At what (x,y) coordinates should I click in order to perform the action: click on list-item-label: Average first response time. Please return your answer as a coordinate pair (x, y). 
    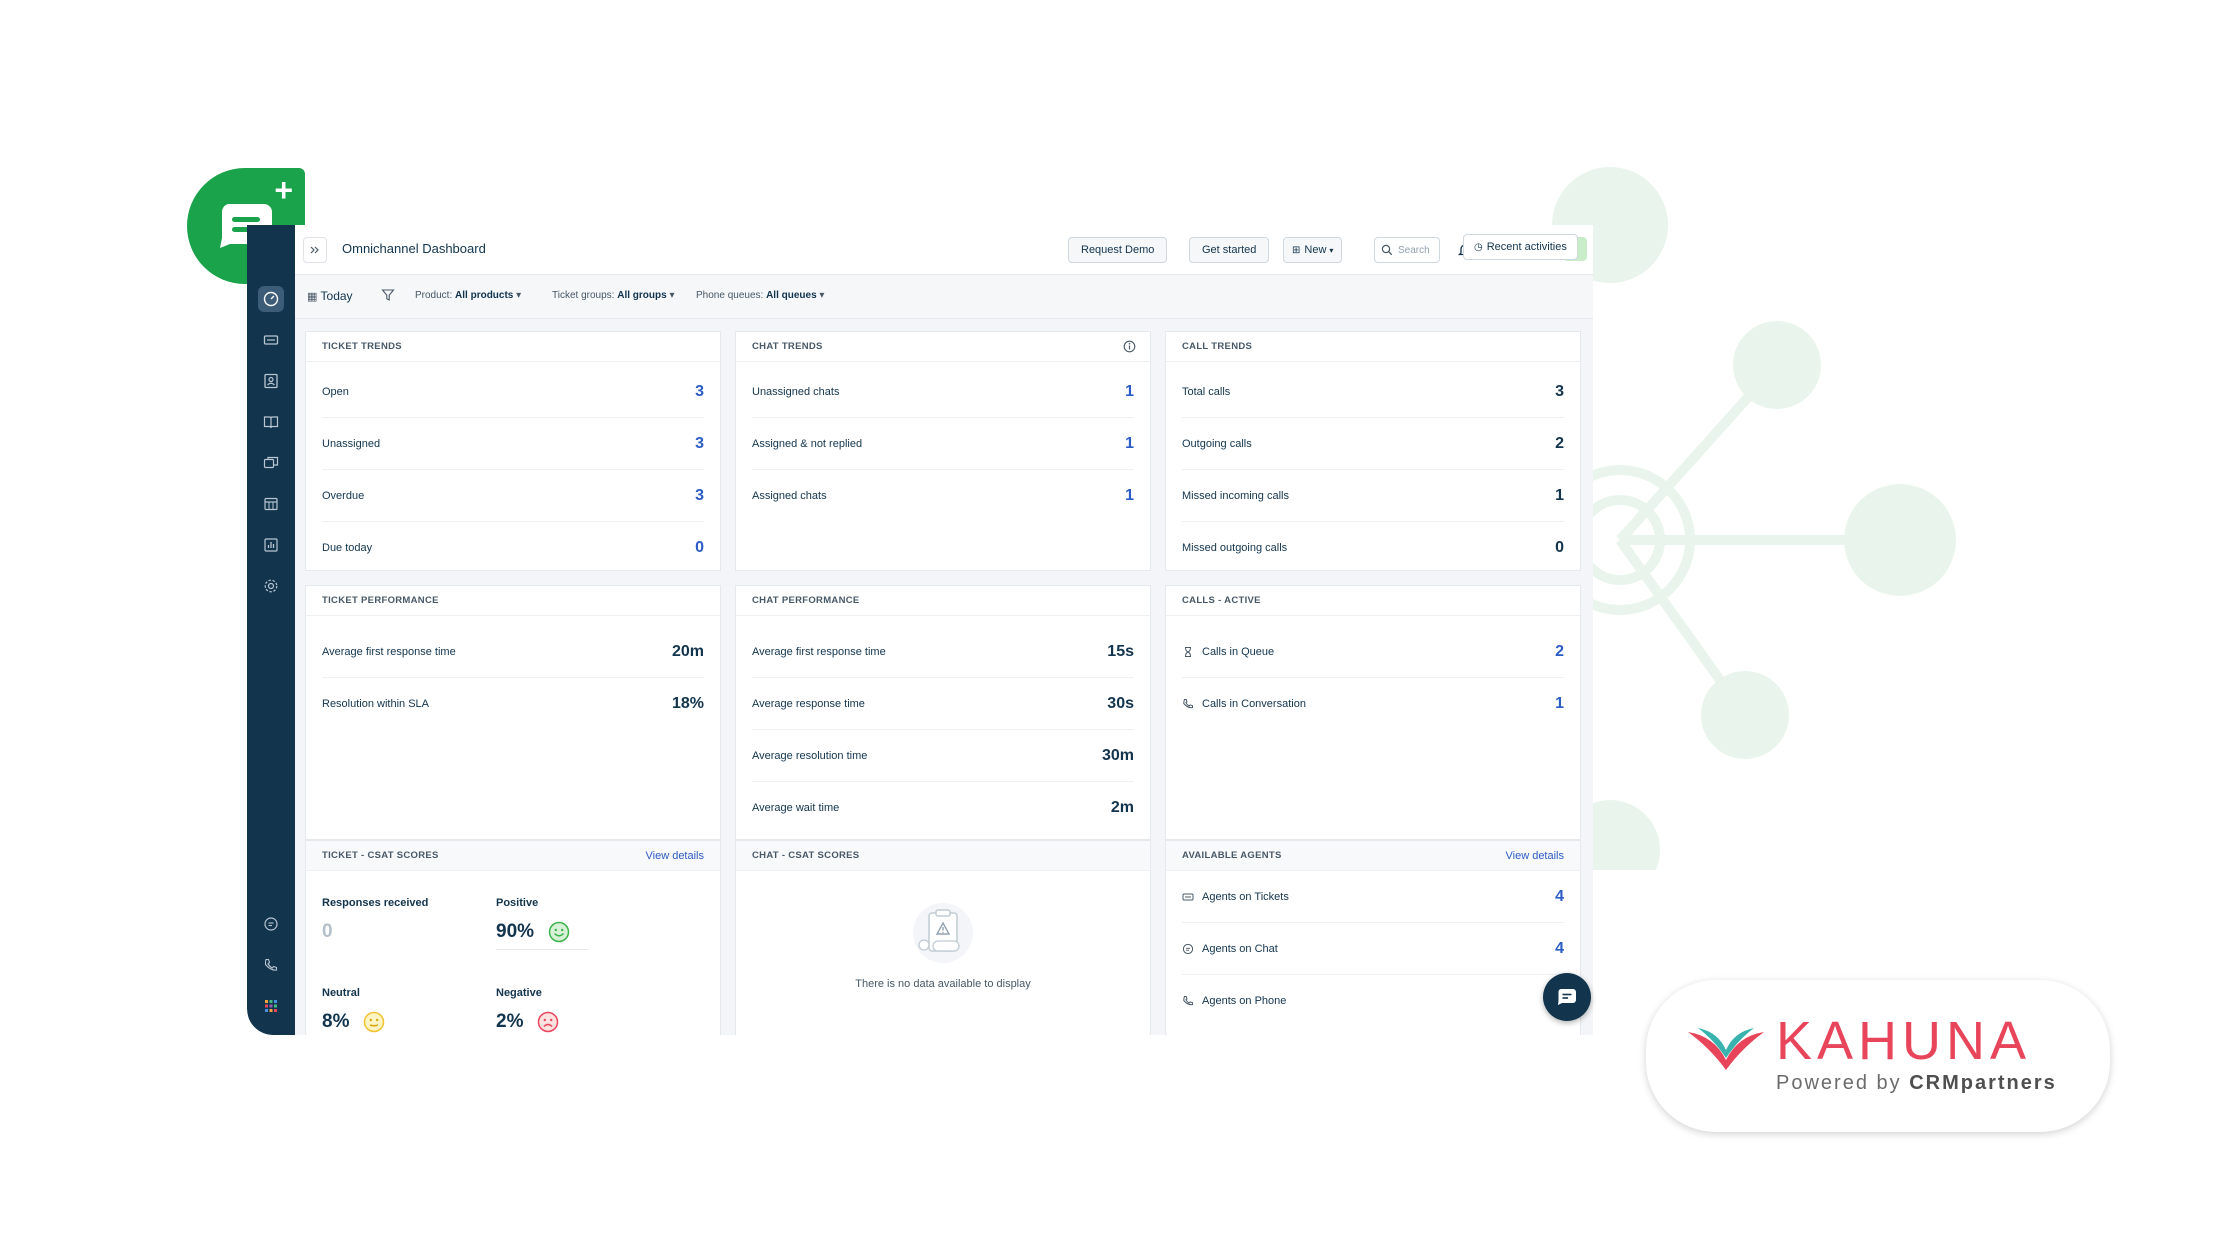
    Looking at the image, I should click on (389, 652).